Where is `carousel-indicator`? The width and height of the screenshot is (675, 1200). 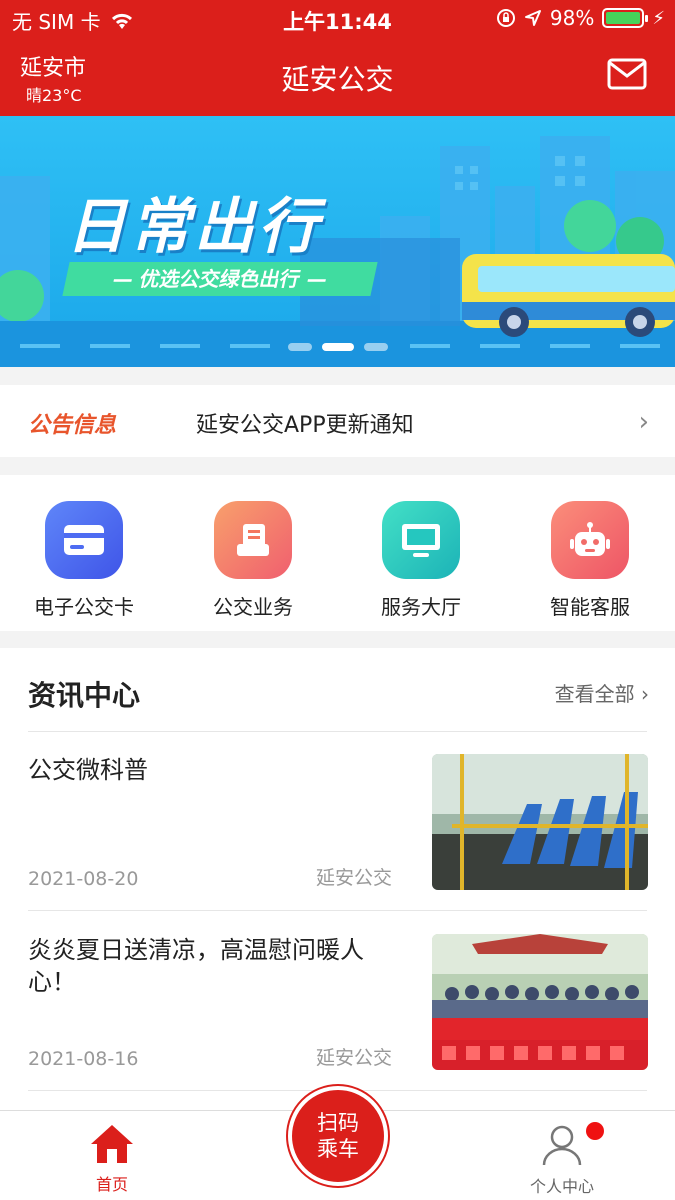 carousel-indicator is located at coordinates (337, 347).